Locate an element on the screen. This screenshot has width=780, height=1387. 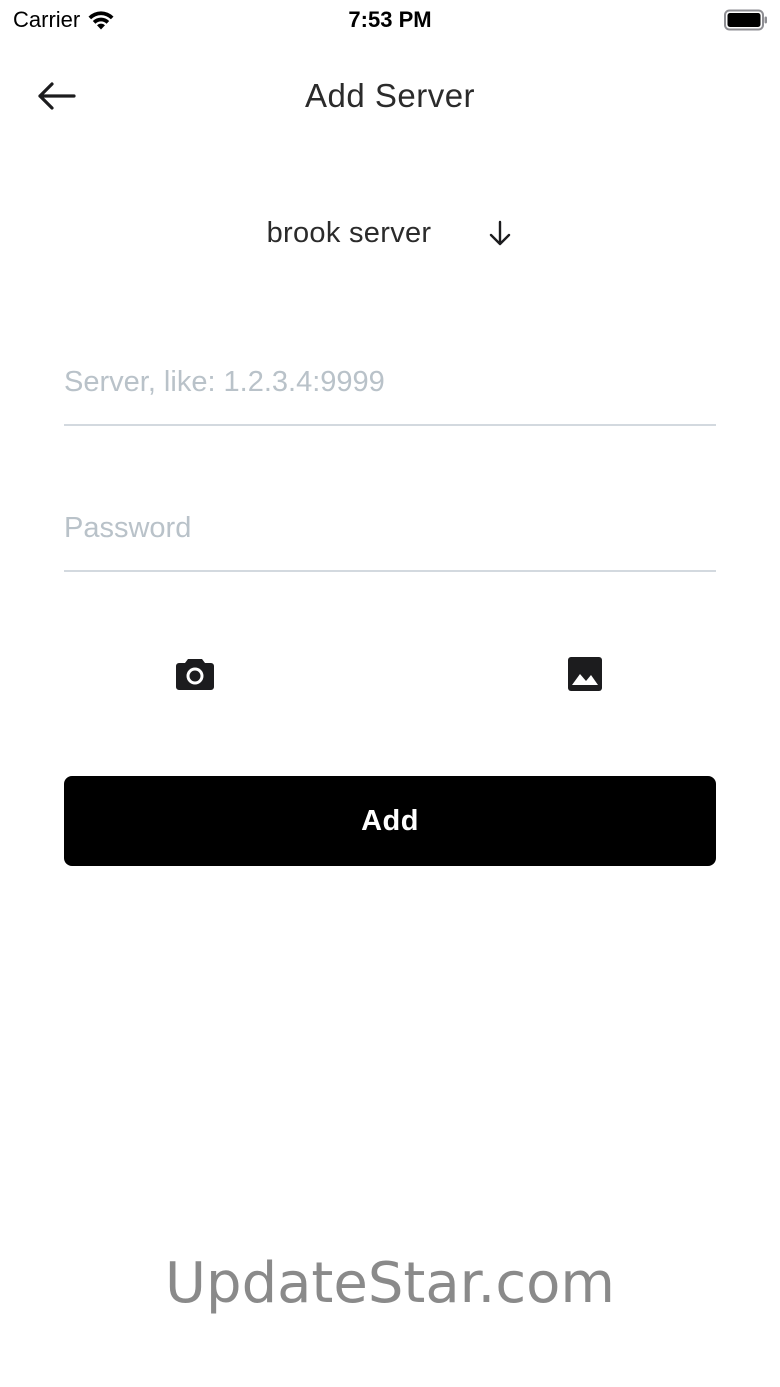
pick-image-button is located at coordinates (585, 674).